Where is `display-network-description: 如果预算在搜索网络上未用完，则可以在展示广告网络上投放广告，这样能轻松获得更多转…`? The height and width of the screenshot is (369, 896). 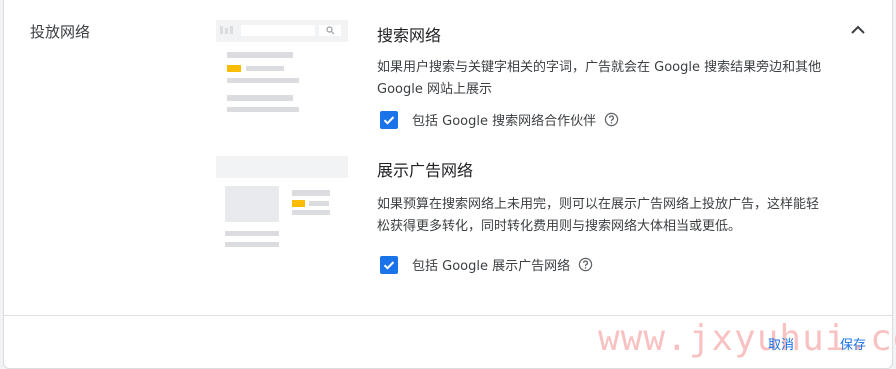
display-network-description: 如果预算在搜索网络上未用完，则可以在展示广告网络上投放广告，这样能轻松获得更多转… is located at coordinates (598, 215).